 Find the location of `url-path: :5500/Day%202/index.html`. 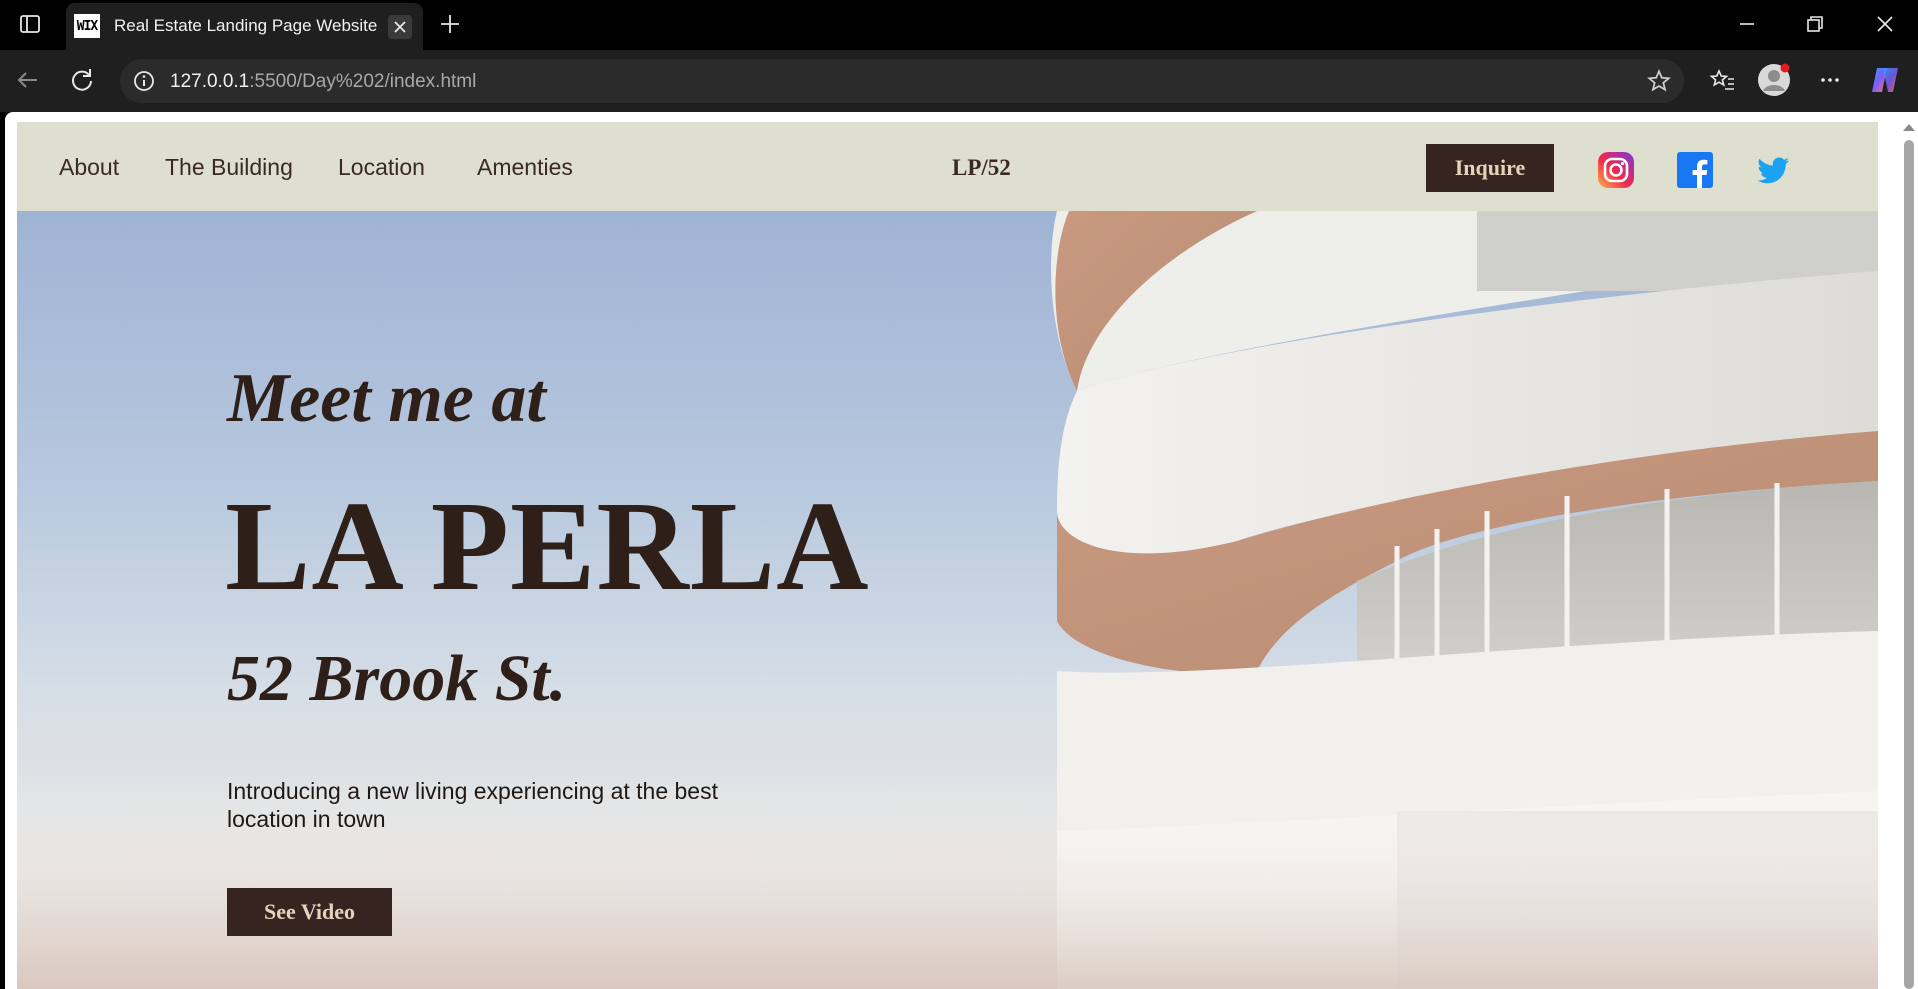

url-path: :5500/Day%202/index.html is located at coordinates (363, 81).